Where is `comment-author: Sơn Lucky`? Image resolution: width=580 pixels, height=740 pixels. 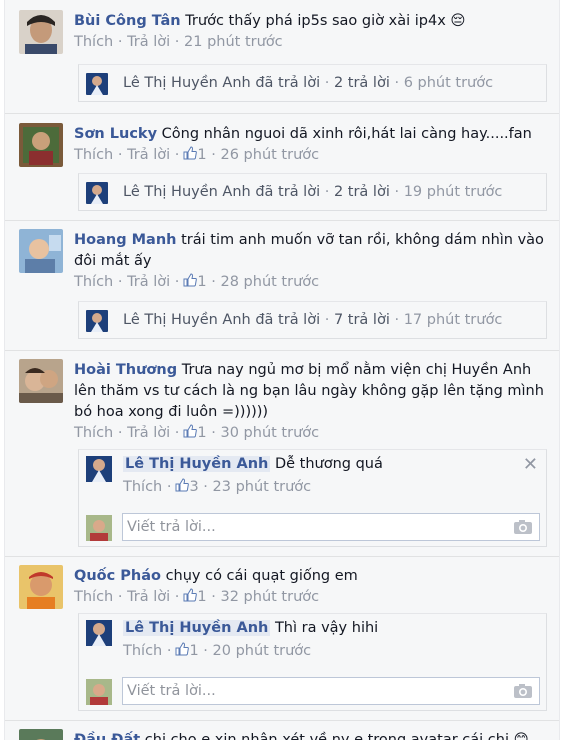
comment-author: Sơn Lucky is located at coordinates (115, 134).